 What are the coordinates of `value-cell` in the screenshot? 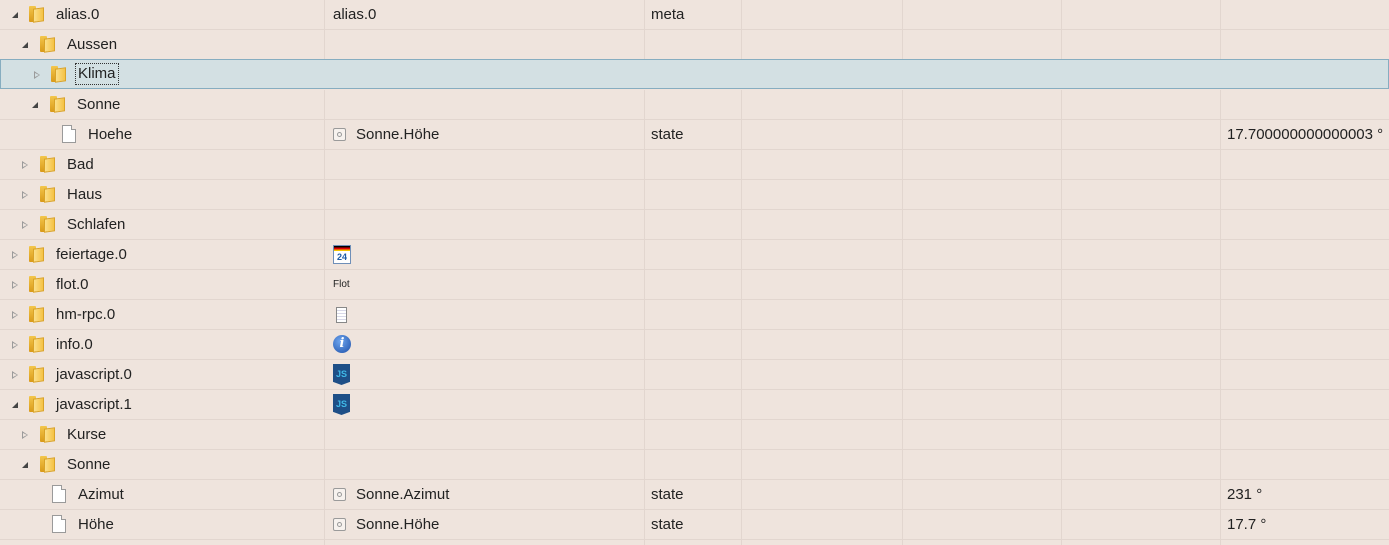 It's located at (1305, 14).